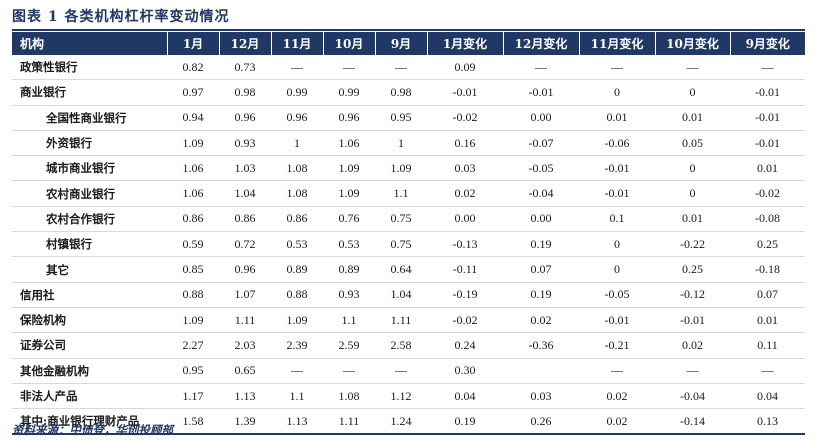 The width and height of the screenshot is (817, 442). I want to click on row-label: 商业银行, so click(89, 92).